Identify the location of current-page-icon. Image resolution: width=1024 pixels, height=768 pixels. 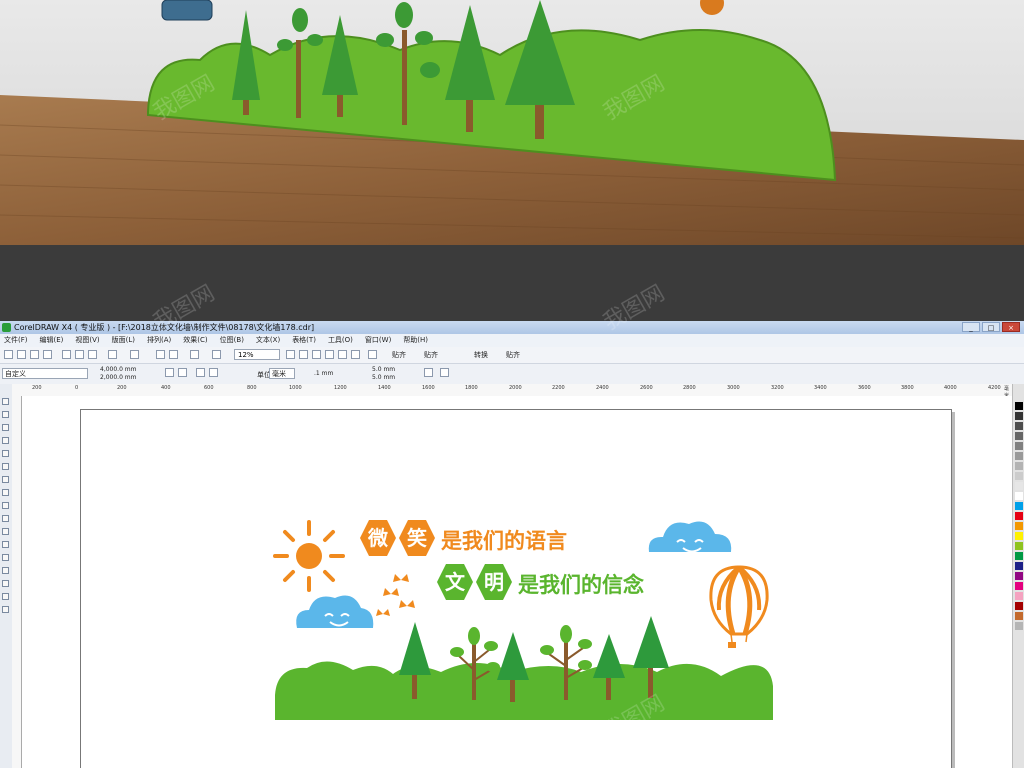
(213, 372).